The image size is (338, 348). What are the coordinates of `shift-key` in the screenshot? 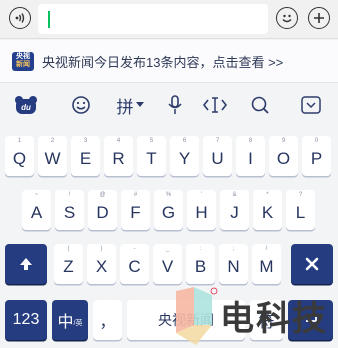 It's located at (26, 264).